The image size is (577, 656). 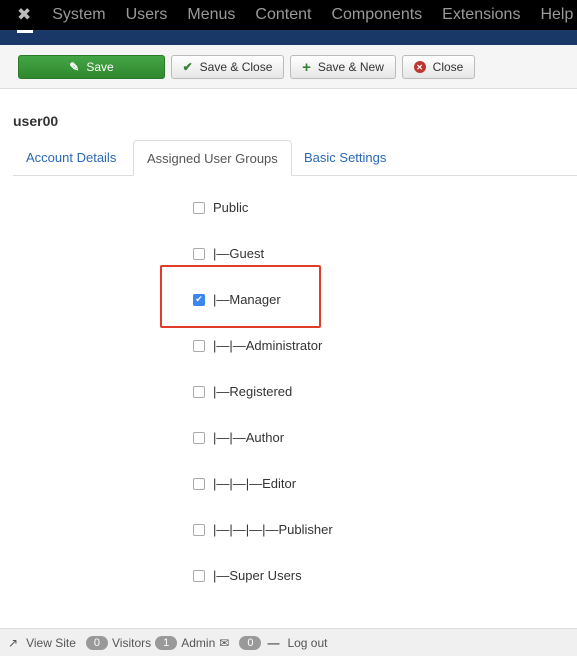 What do you see at coordinates (13, 642) in the screenshot?
I see `external-link-icon: ↗` at bounding box center [13, 642].